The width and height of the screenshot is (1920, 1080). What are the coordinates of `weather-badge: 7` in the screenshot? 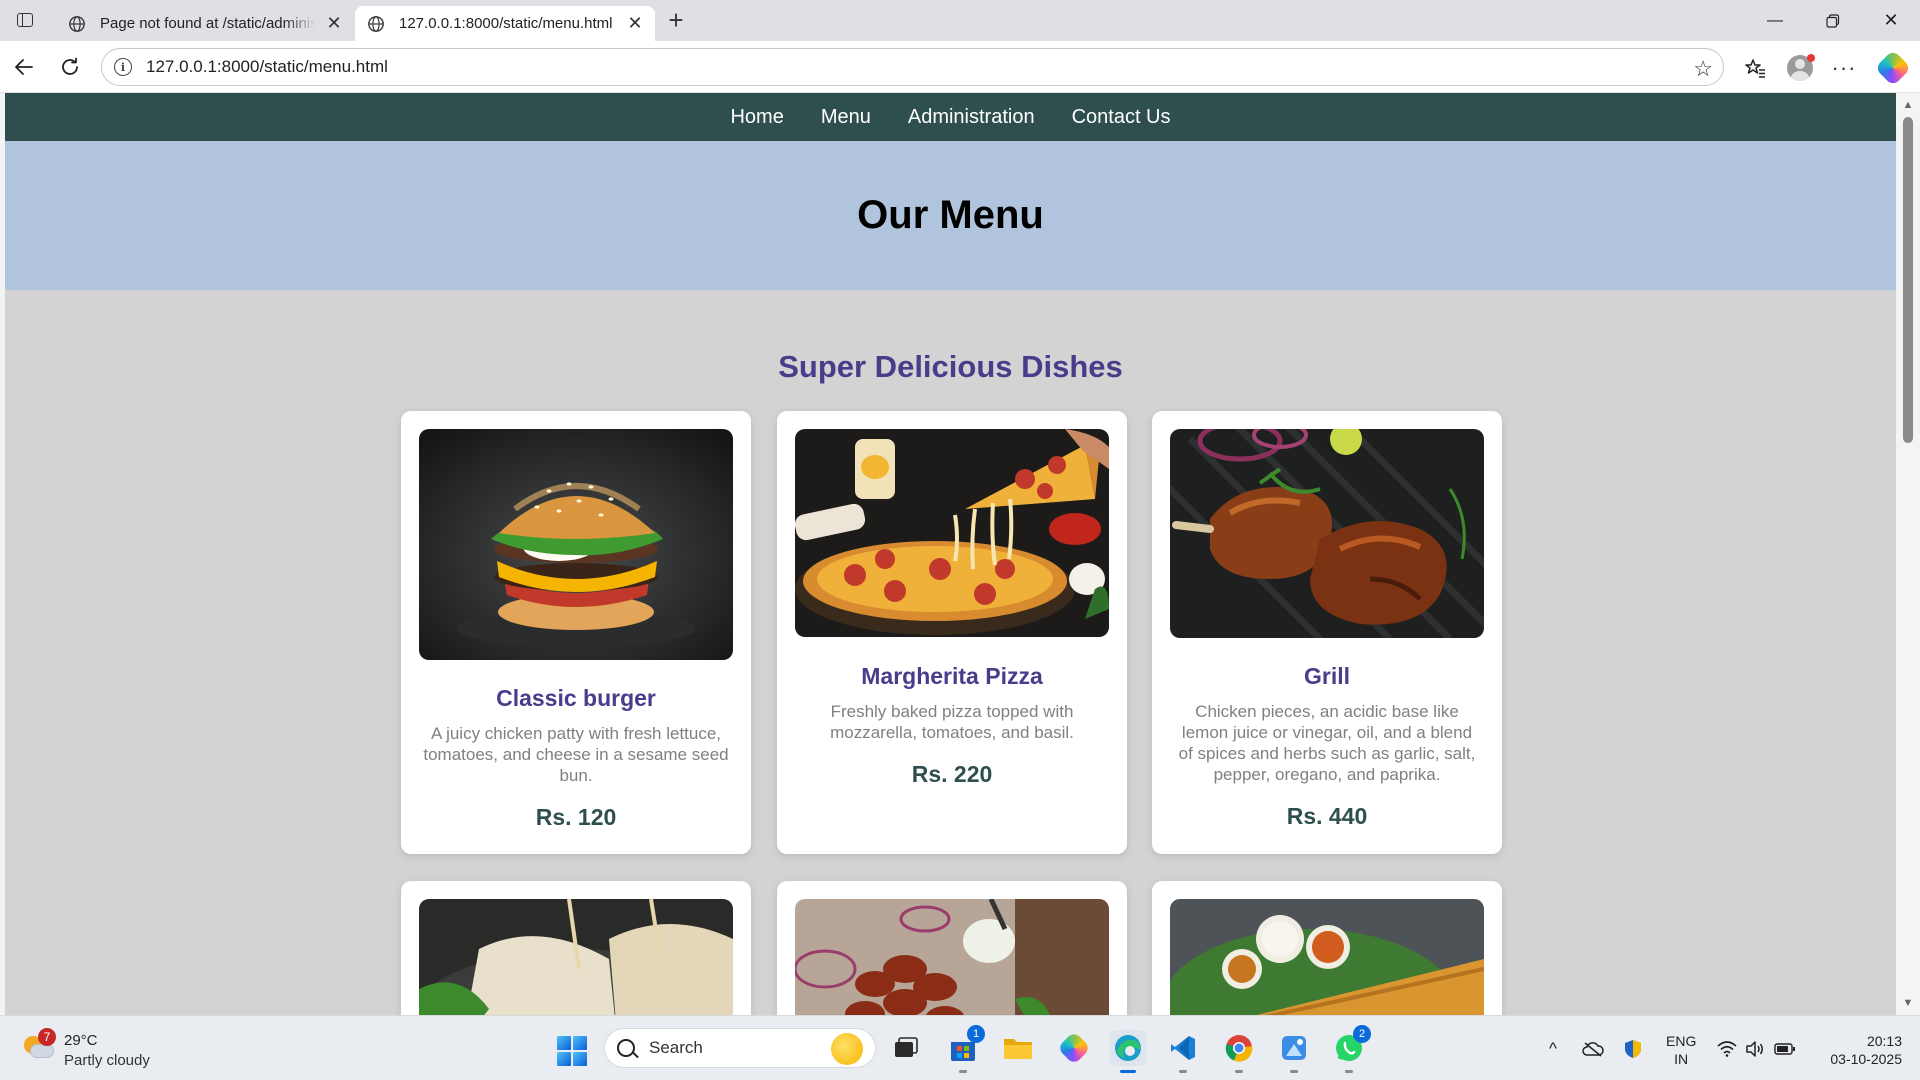 It's located at (47, 1037).